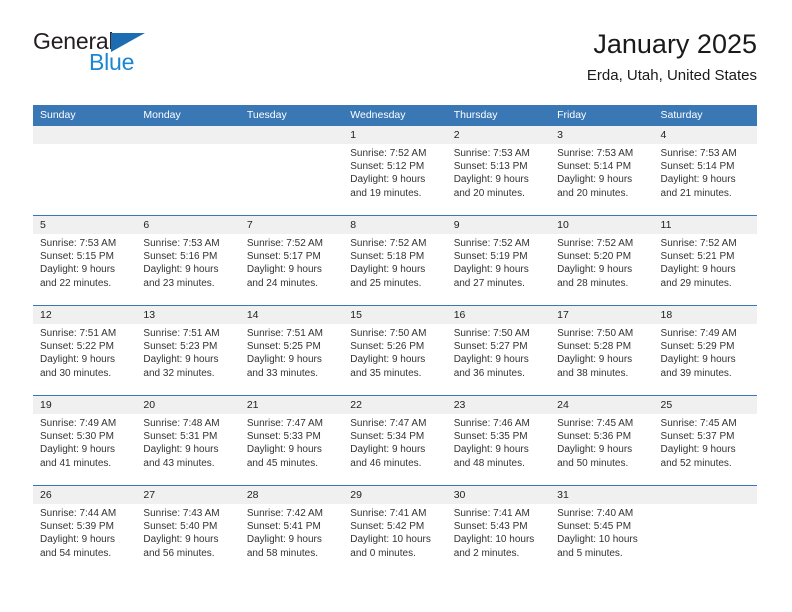 The height and width of the screenshot is (612, 792). What do you see at coordinates (594, 347) in the screenshot?
I see `day-detail-line: Sunset: 5:28 PM` at bounding box center [594, 347].